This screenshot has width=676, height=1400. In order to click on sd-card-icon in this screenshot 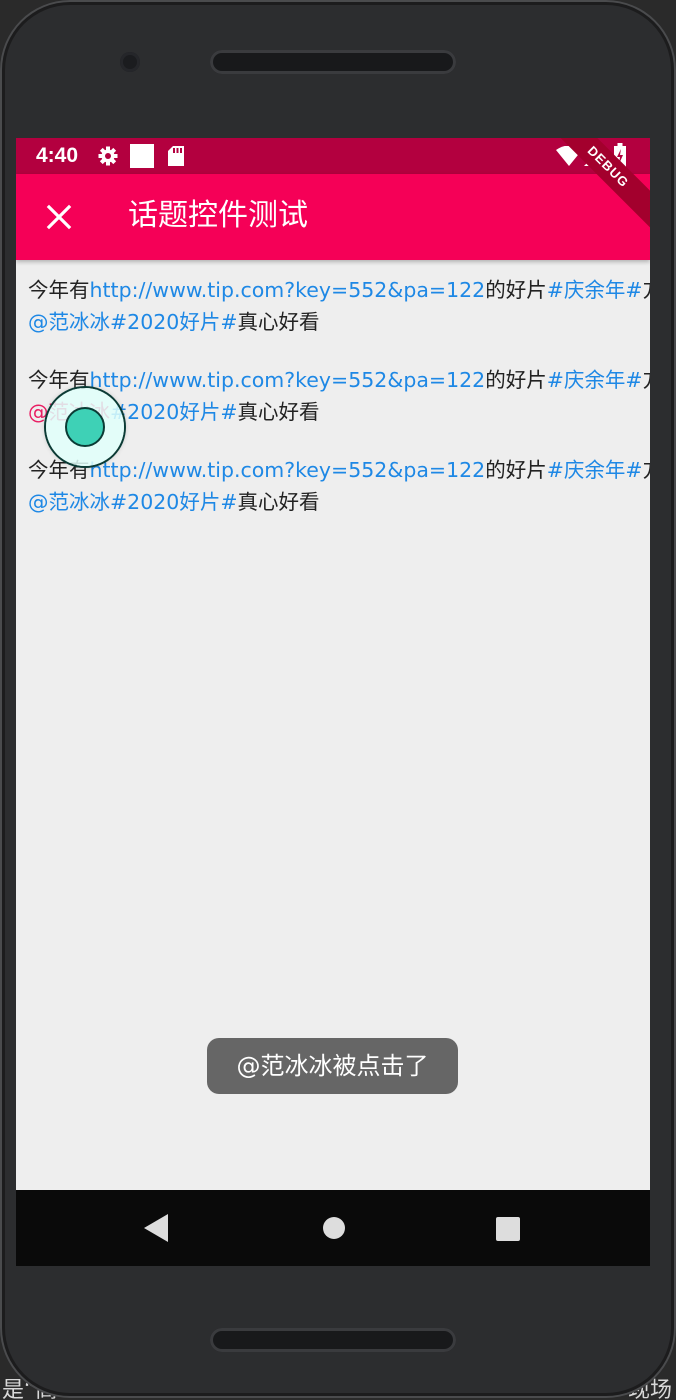, I will do `click(176, 156)`.